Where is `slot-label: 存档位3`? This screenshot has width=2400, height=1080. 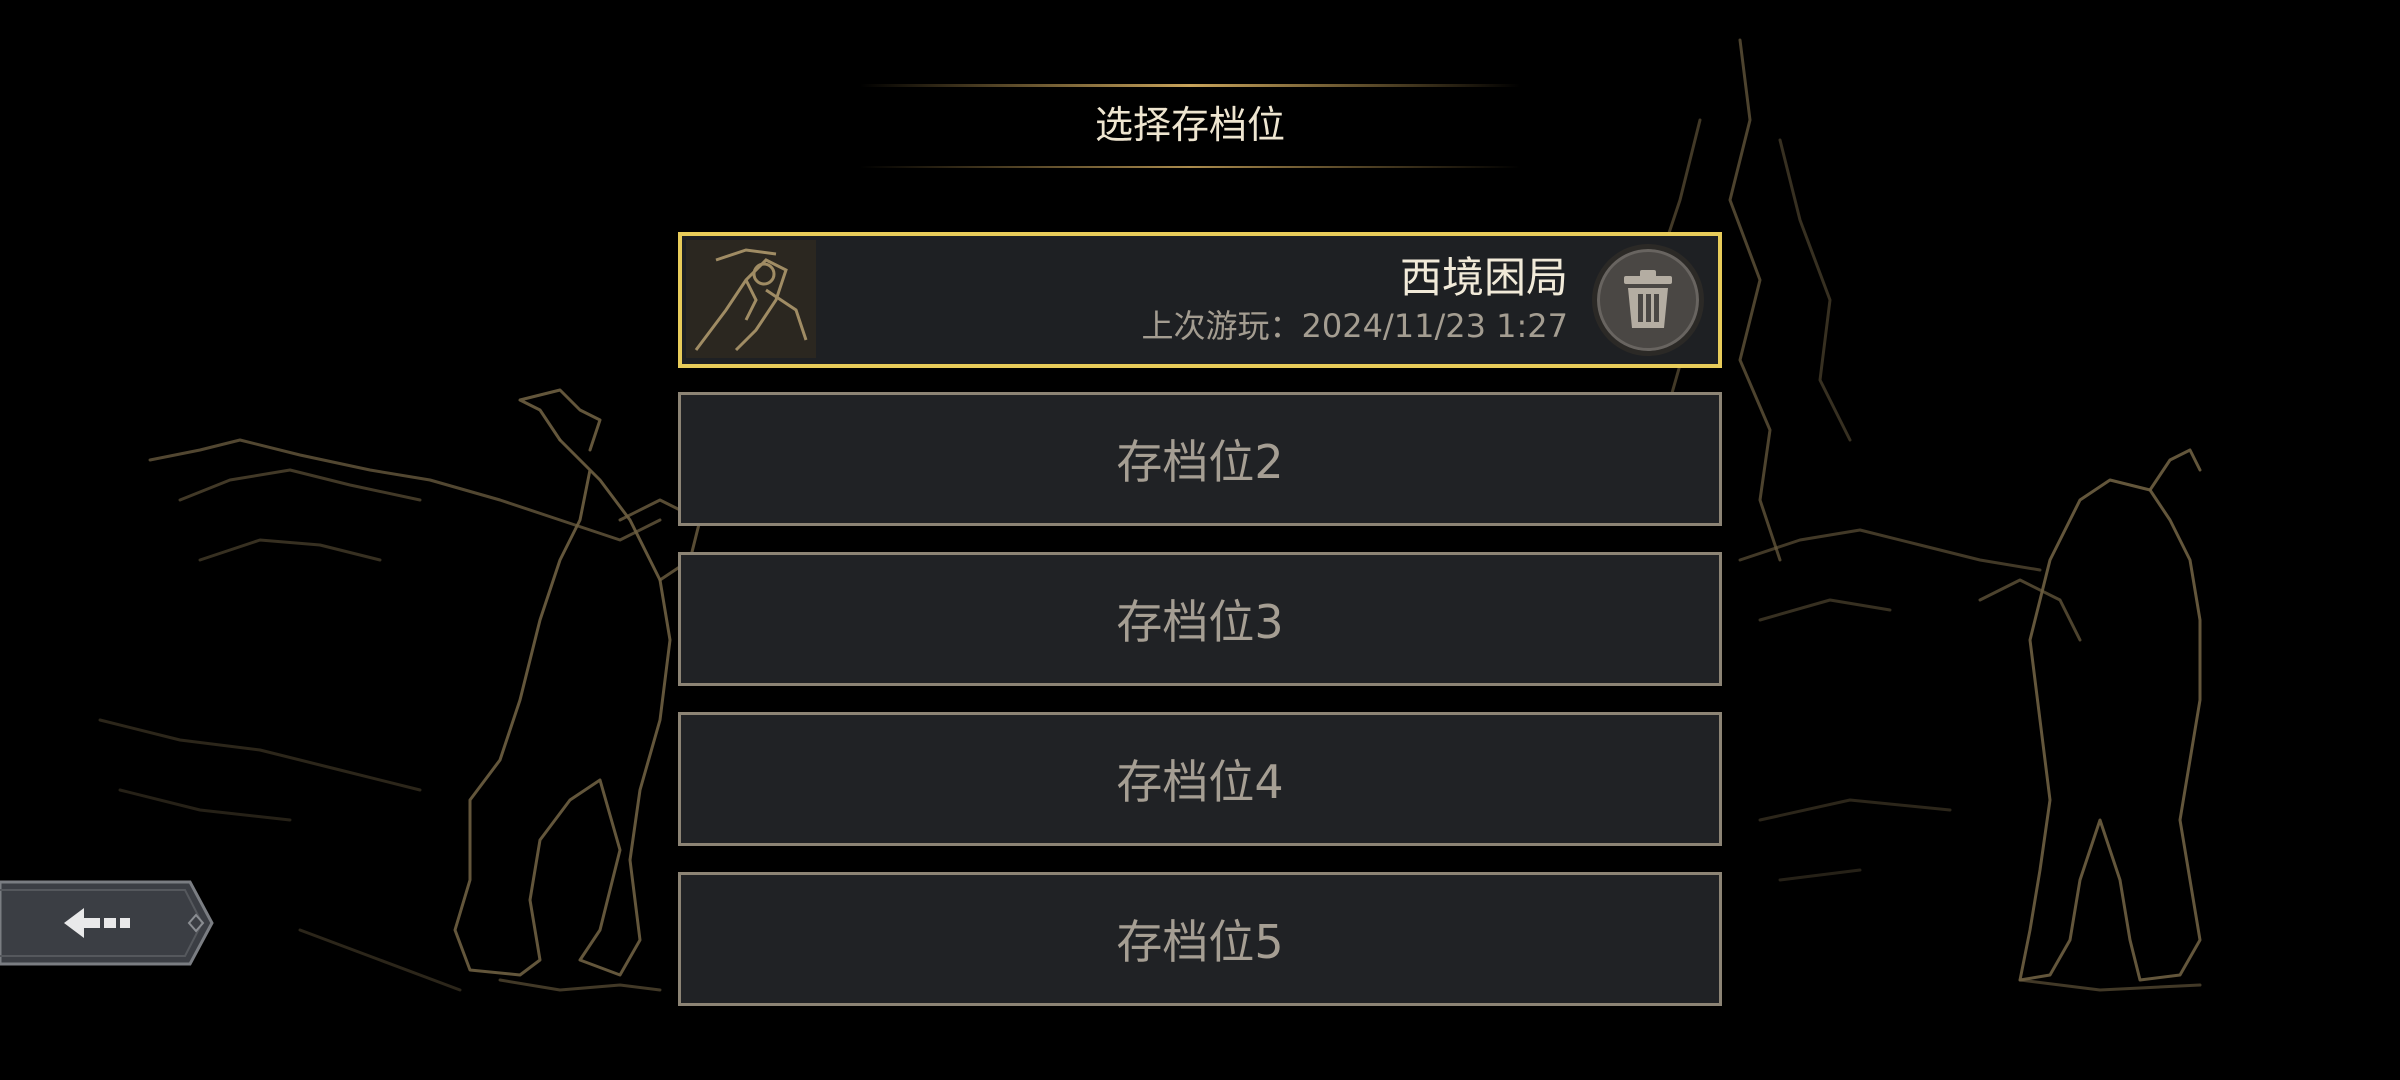 slot-label: 存档位3 is located at coordinates (1200, 622).